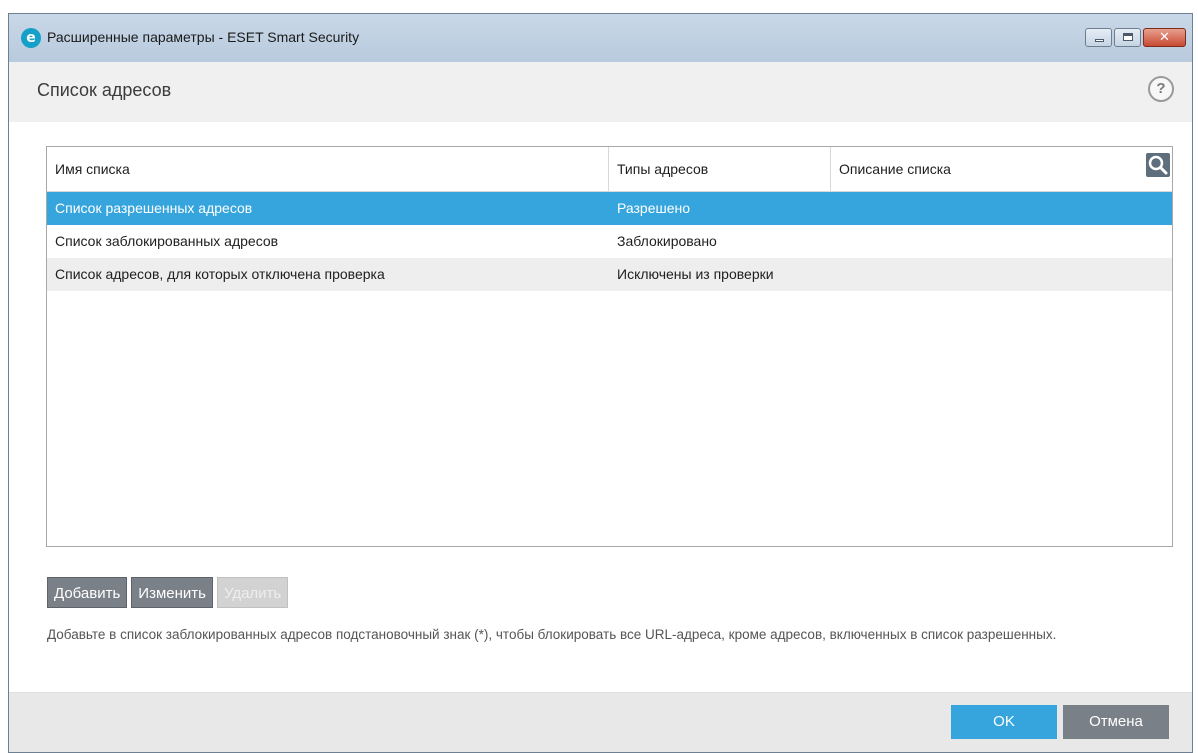 The width and height of the screenshot is (1198, 753). What do you see at coordinates (104, 90) in the screenshot?
I see `page-title: Список адресов` at bounding box center [104, 90].